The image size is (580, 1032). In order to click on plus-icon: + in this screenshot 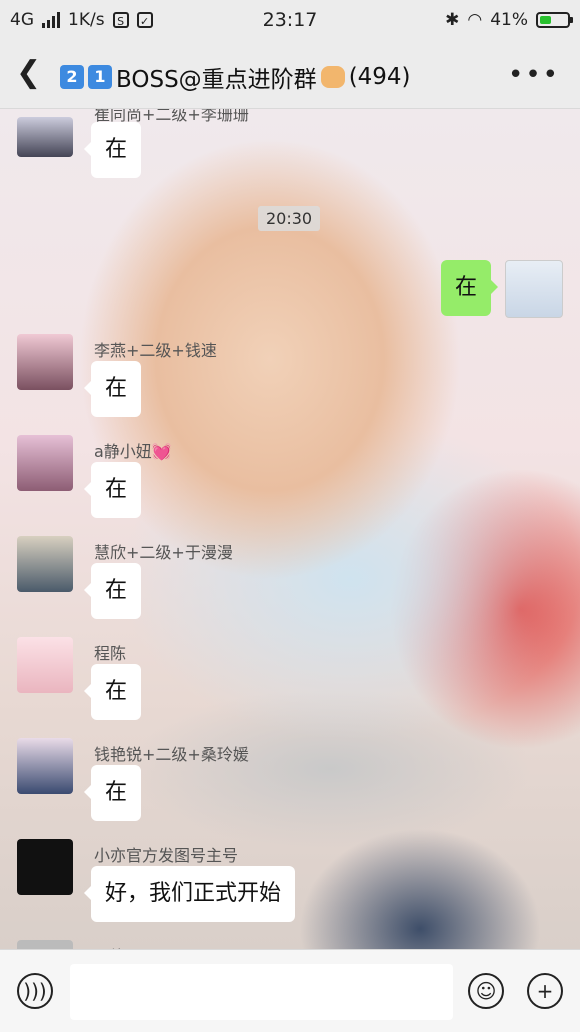, I will do `click(545, 991)`.